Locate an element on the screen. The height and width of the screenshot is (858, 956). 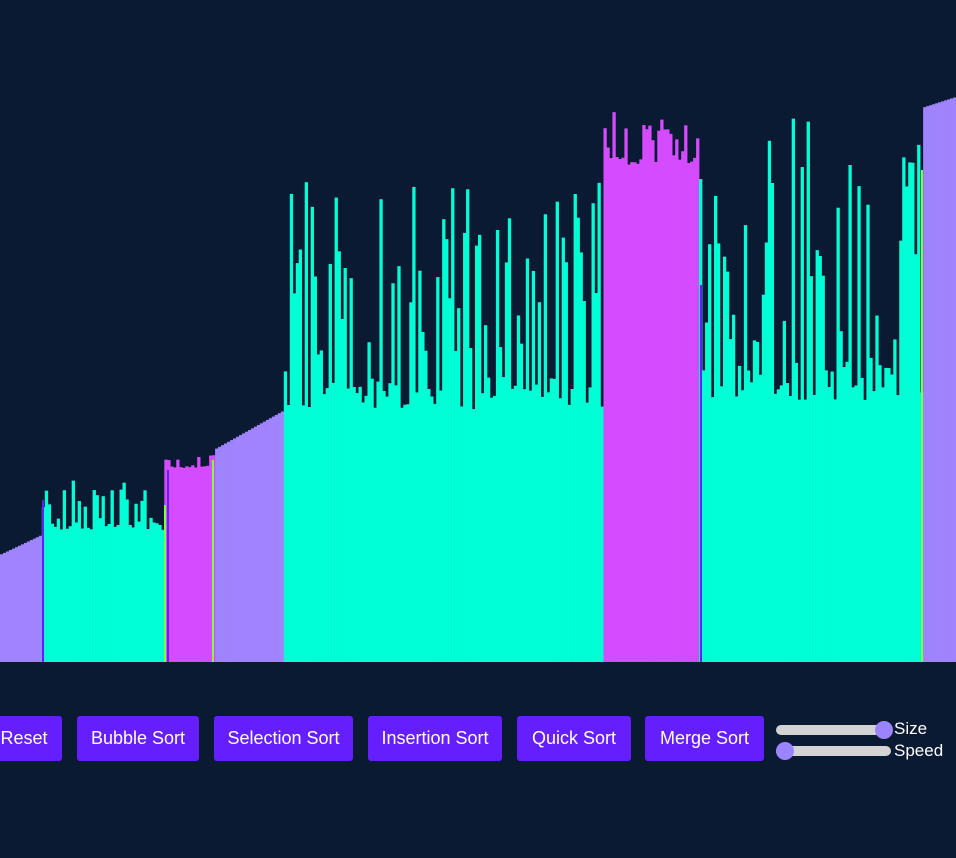
speed-slider-thumb is located at coordinates (785, 751).